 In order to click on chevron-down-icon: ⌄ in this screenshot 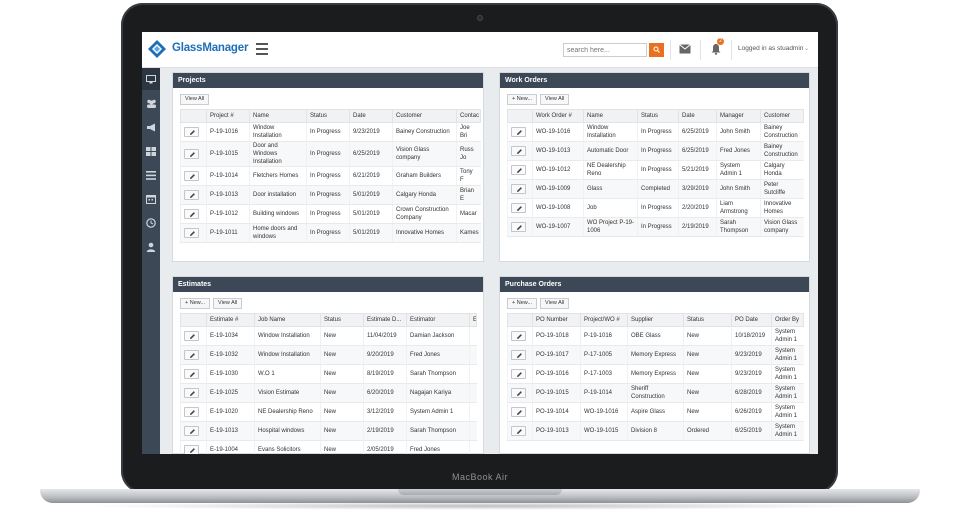, I will do `click(806, 48)`.